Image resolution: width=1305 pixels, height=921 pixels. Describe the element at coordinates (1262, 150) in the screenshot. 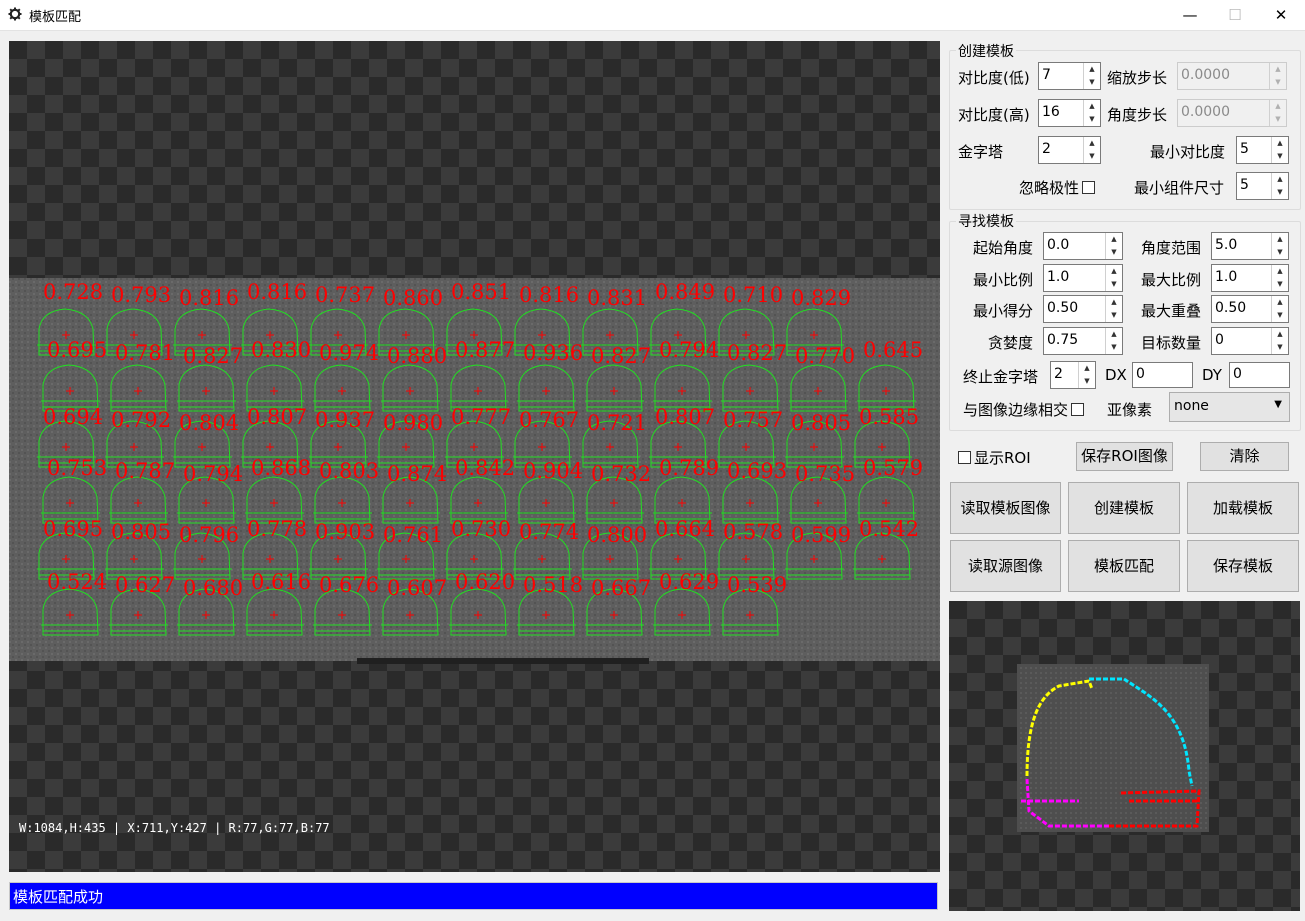

I see `min-contrast-spinbox: 5 ▲ ▼` at that location.